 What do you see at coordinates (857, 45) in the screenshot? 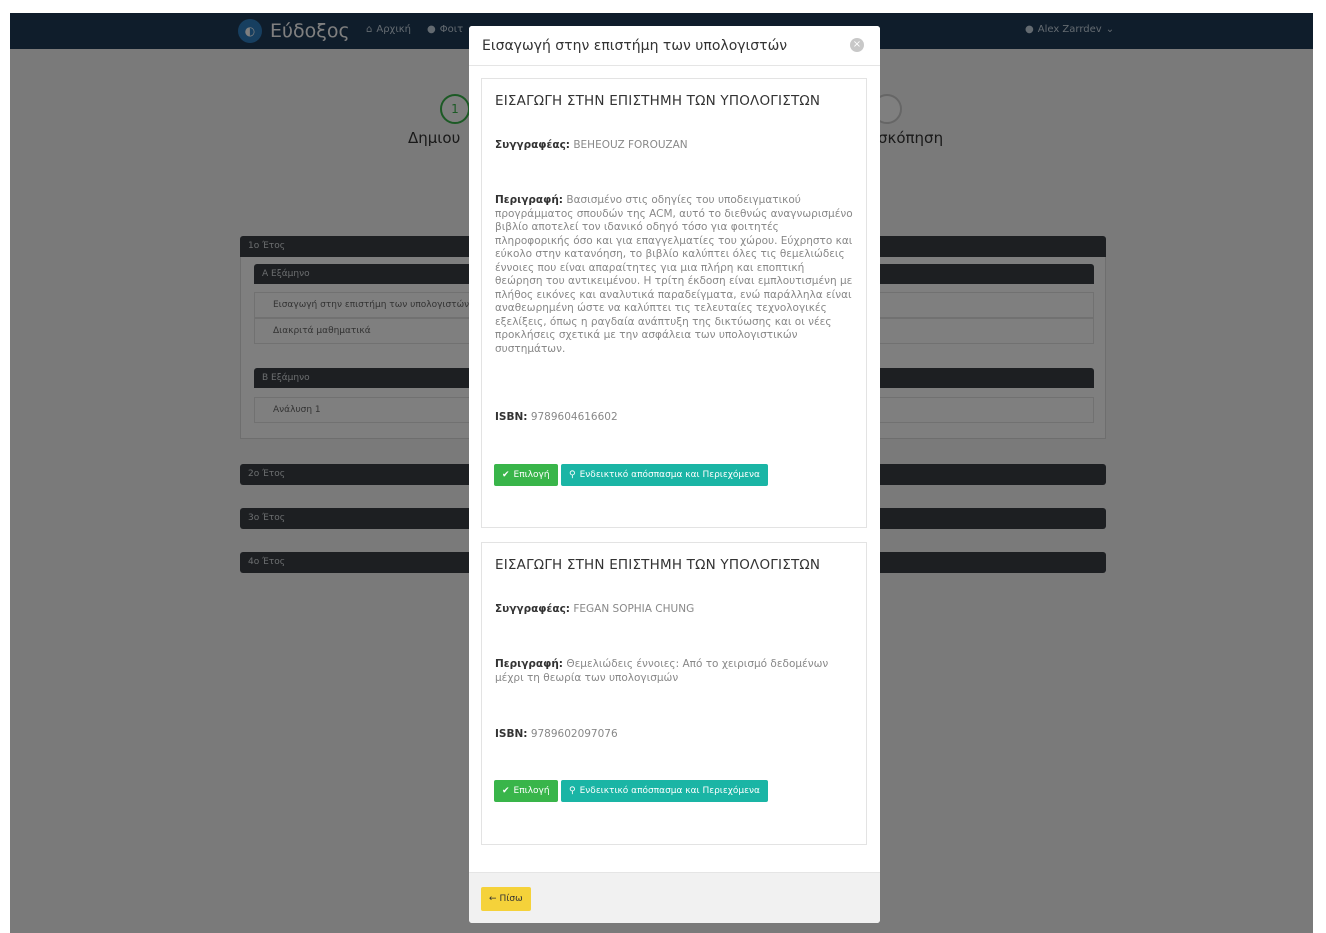
I see `close-icon: ×` at bounding box center [857, 45].